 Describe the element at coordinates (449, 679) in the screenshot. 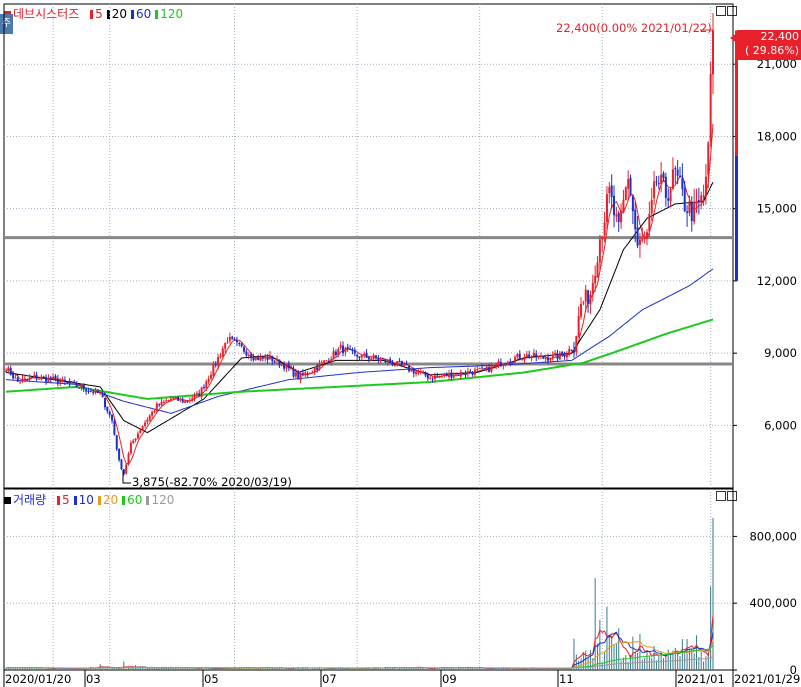

I see `x-tick-label: 09` at that location.